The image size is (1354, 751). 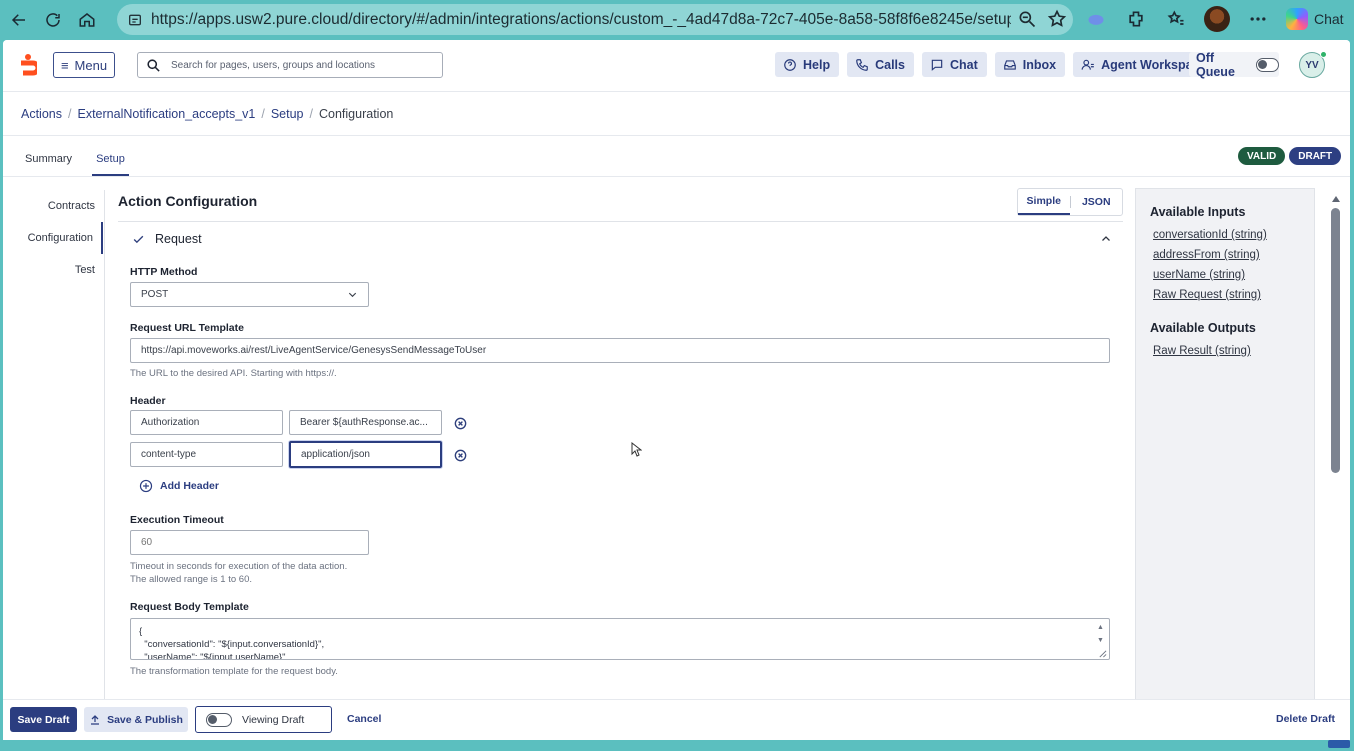 I want to click on chat-icon, so click(x=937, y=65).